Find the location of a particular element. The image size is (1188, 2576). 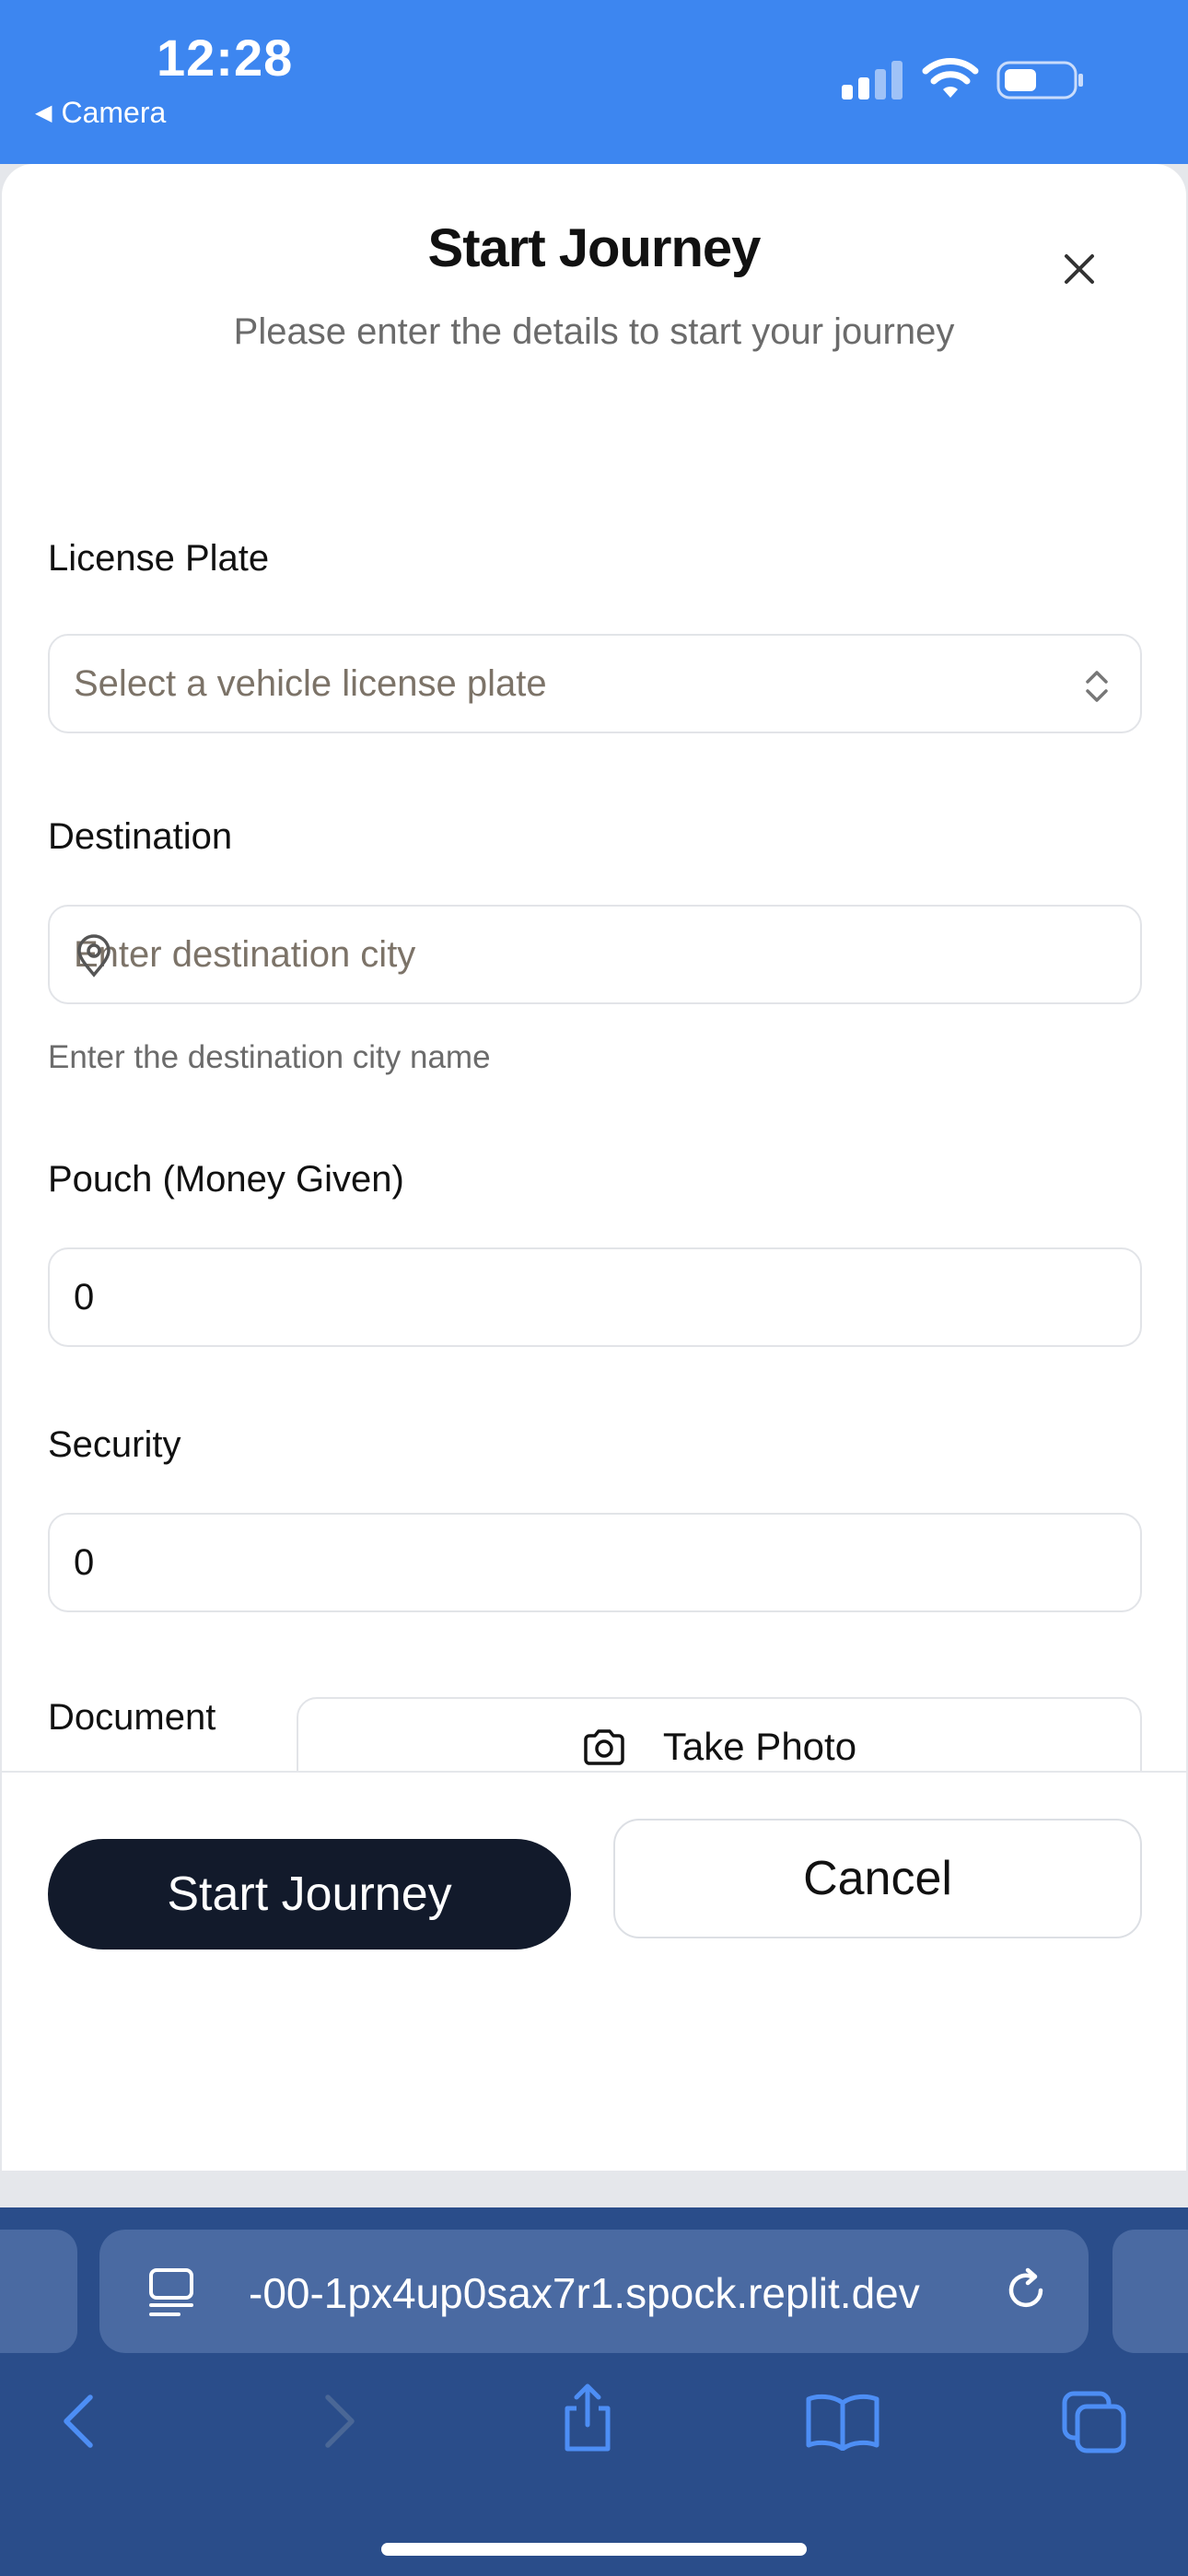

back-arrow-icon is located at coordinates (79, 2421).